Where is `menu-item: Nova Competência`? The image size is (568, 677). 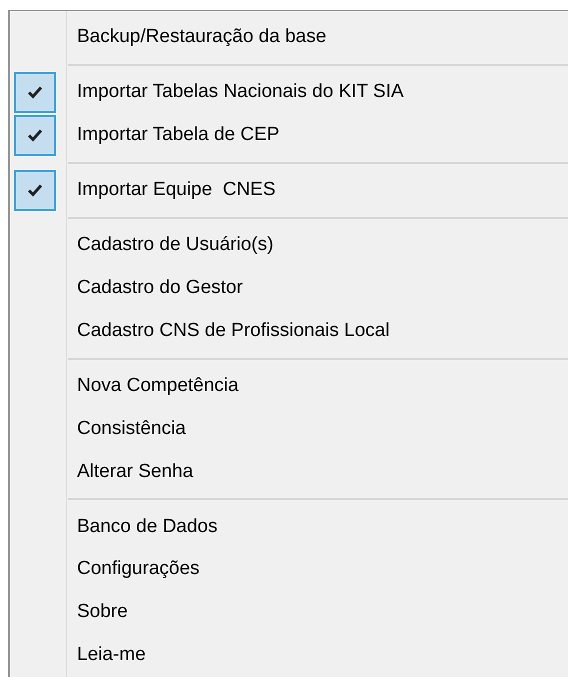 menu-item: Nova Competência is located at coordinates (289, 386).